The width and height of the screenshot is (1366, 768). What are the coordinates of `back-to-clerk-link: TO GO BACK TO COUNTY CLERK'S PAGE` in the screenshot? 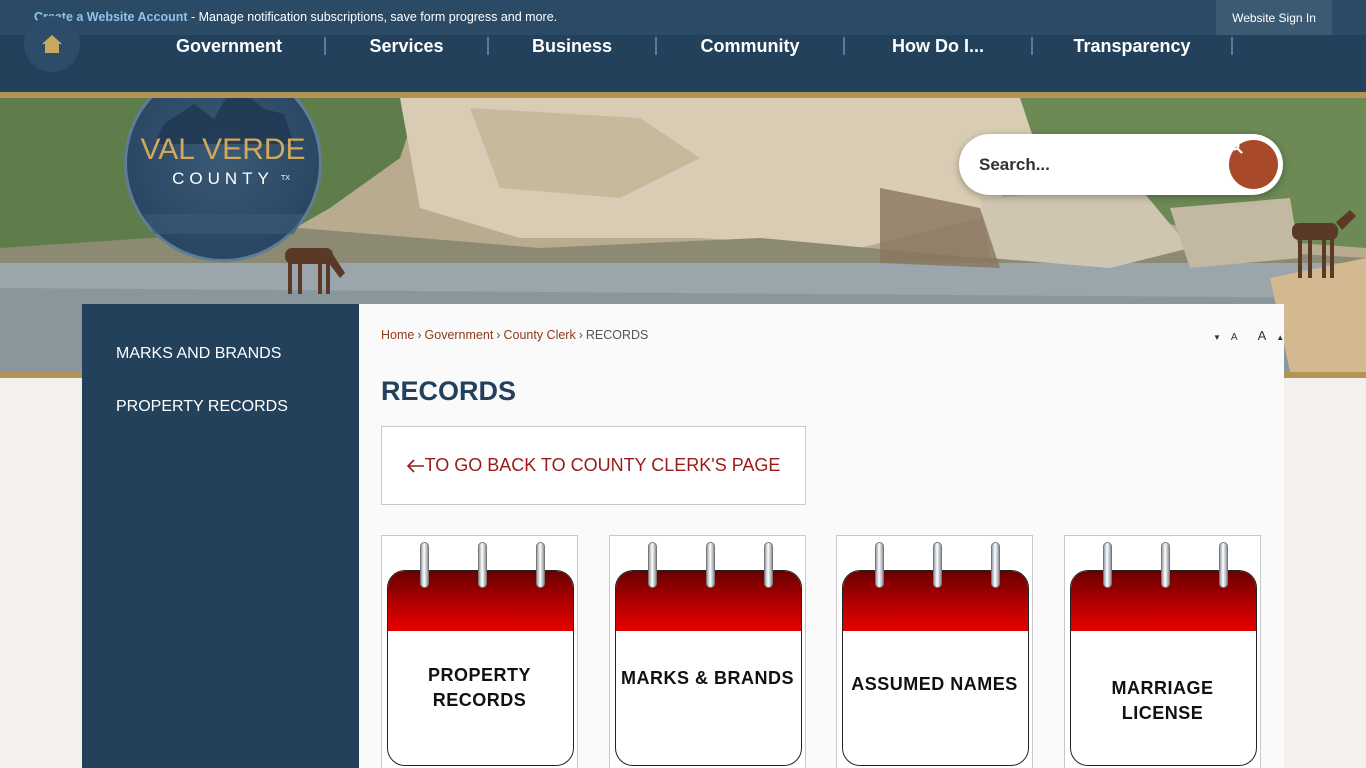 It's located at (593, 465).